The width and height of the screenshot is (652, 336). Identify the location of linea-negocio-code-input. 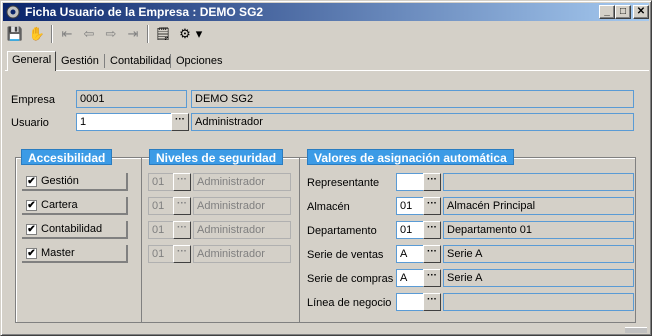
(410, 302).